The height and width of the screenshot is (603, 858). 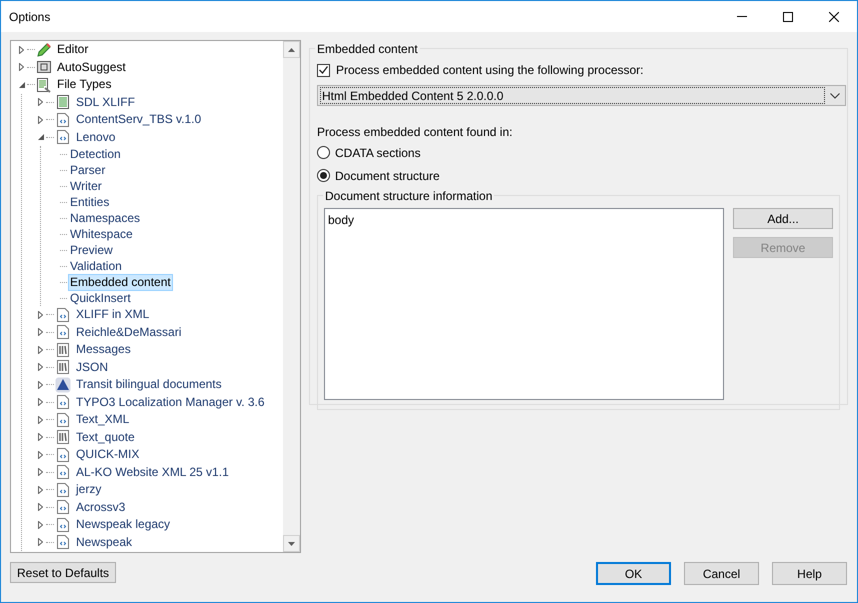 What do you see at coordinates (139, 119) in the screenshot?
I see `tree-item: ContentServ_TBS v.1.0` at bounding box center [139, 119].